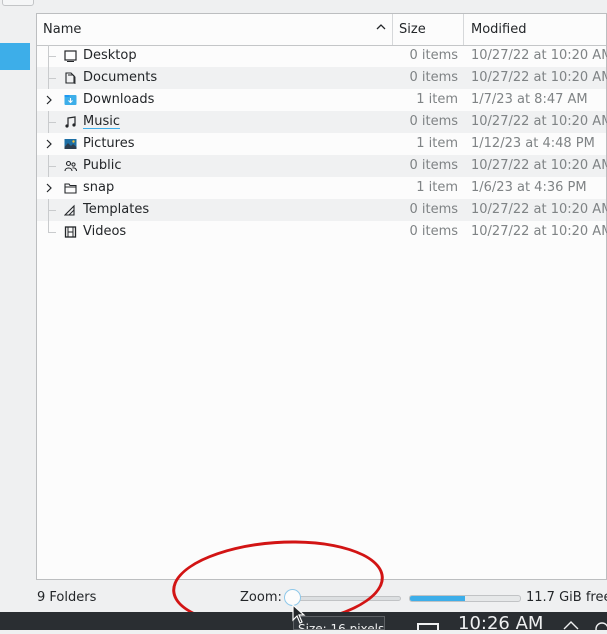 The image size is (607, 634). Describe the element at coordinates (70, 56) in the screenshot. I see `desktop-icon` at that location.